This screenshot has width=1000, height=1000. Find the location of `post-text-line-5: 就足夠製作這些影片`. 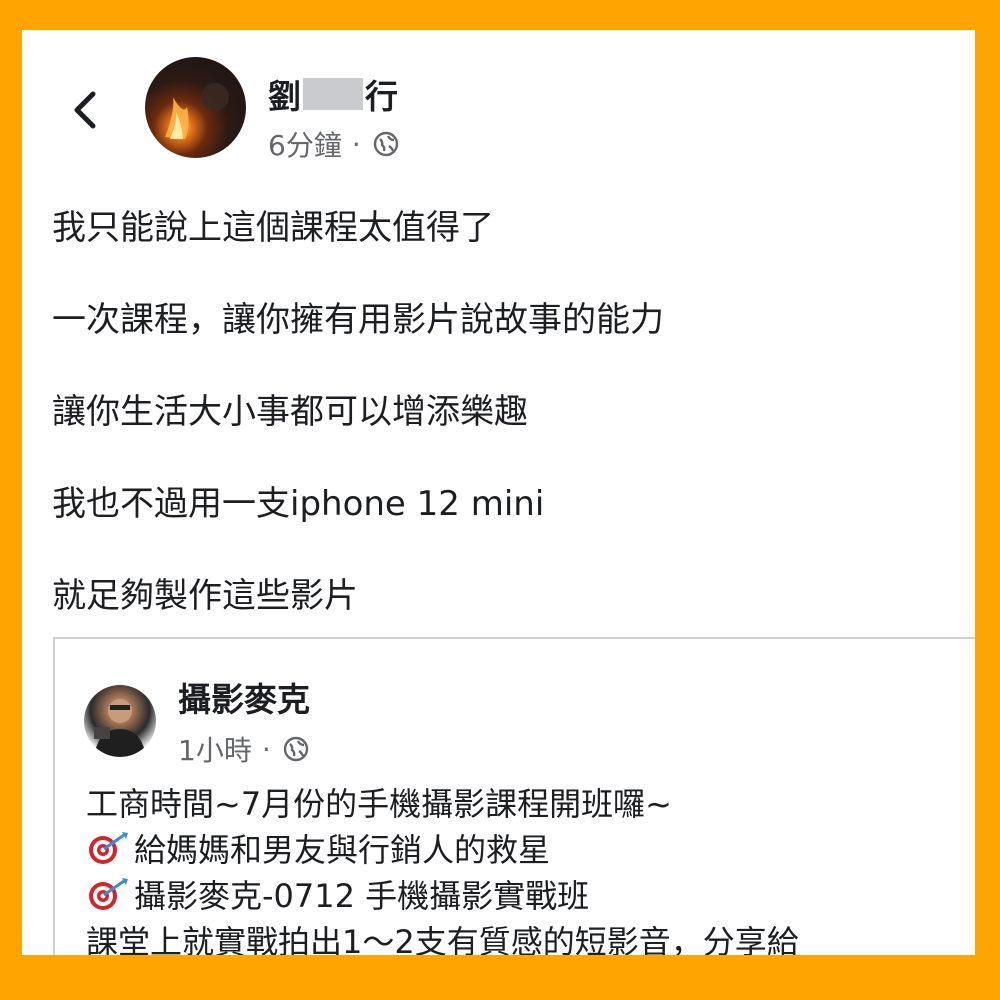

post-text-line-5: 就足夠製作這些影片 is located at coordinates (205, 596).